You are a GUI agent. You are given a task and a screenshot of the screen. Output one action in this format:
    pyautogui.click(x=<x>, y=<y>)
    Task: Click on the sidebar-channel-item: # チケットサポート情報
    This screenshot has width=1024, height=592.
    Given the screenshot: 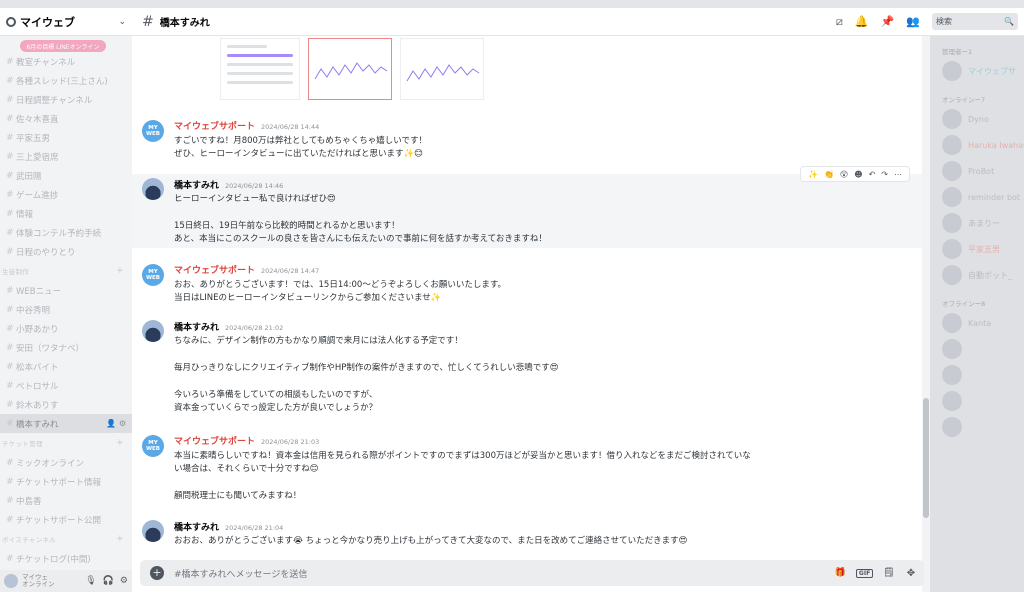 What is the action you would take?
    pyautogui.click(x=66, y=481)
    